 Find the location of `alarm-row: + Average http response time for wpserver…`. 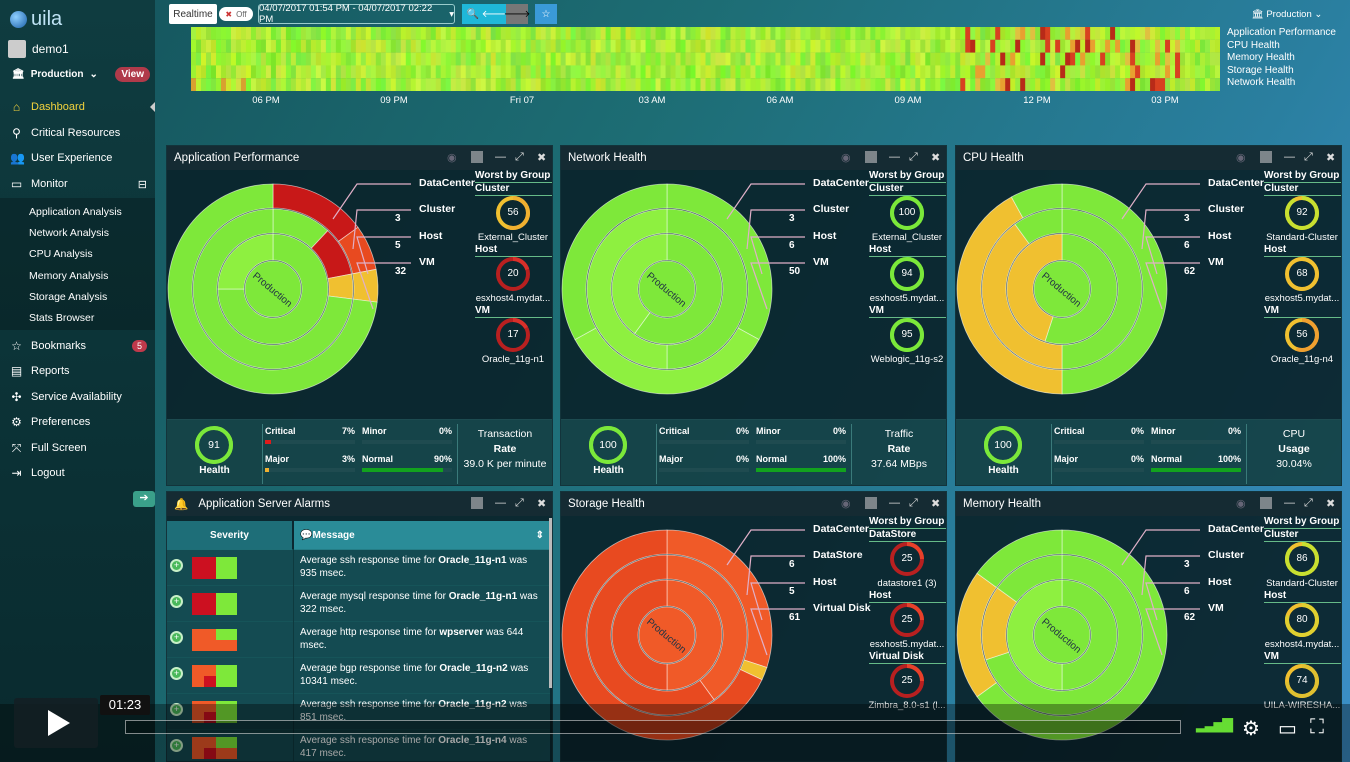

alarm-row: + Average http response time for wpserver… is located at coordinates (358, 639).